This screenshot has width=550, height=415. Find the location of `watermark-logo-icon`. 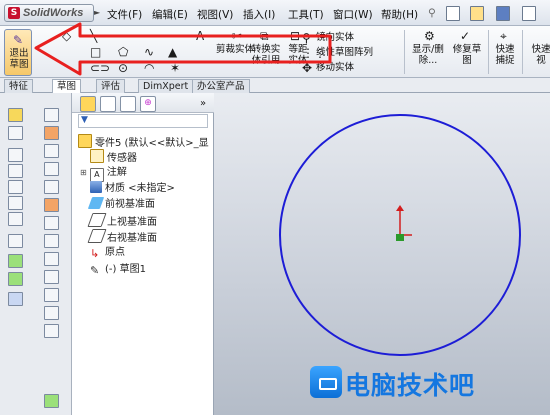

watermark-logo-icon is located at coordinates (326, 382).